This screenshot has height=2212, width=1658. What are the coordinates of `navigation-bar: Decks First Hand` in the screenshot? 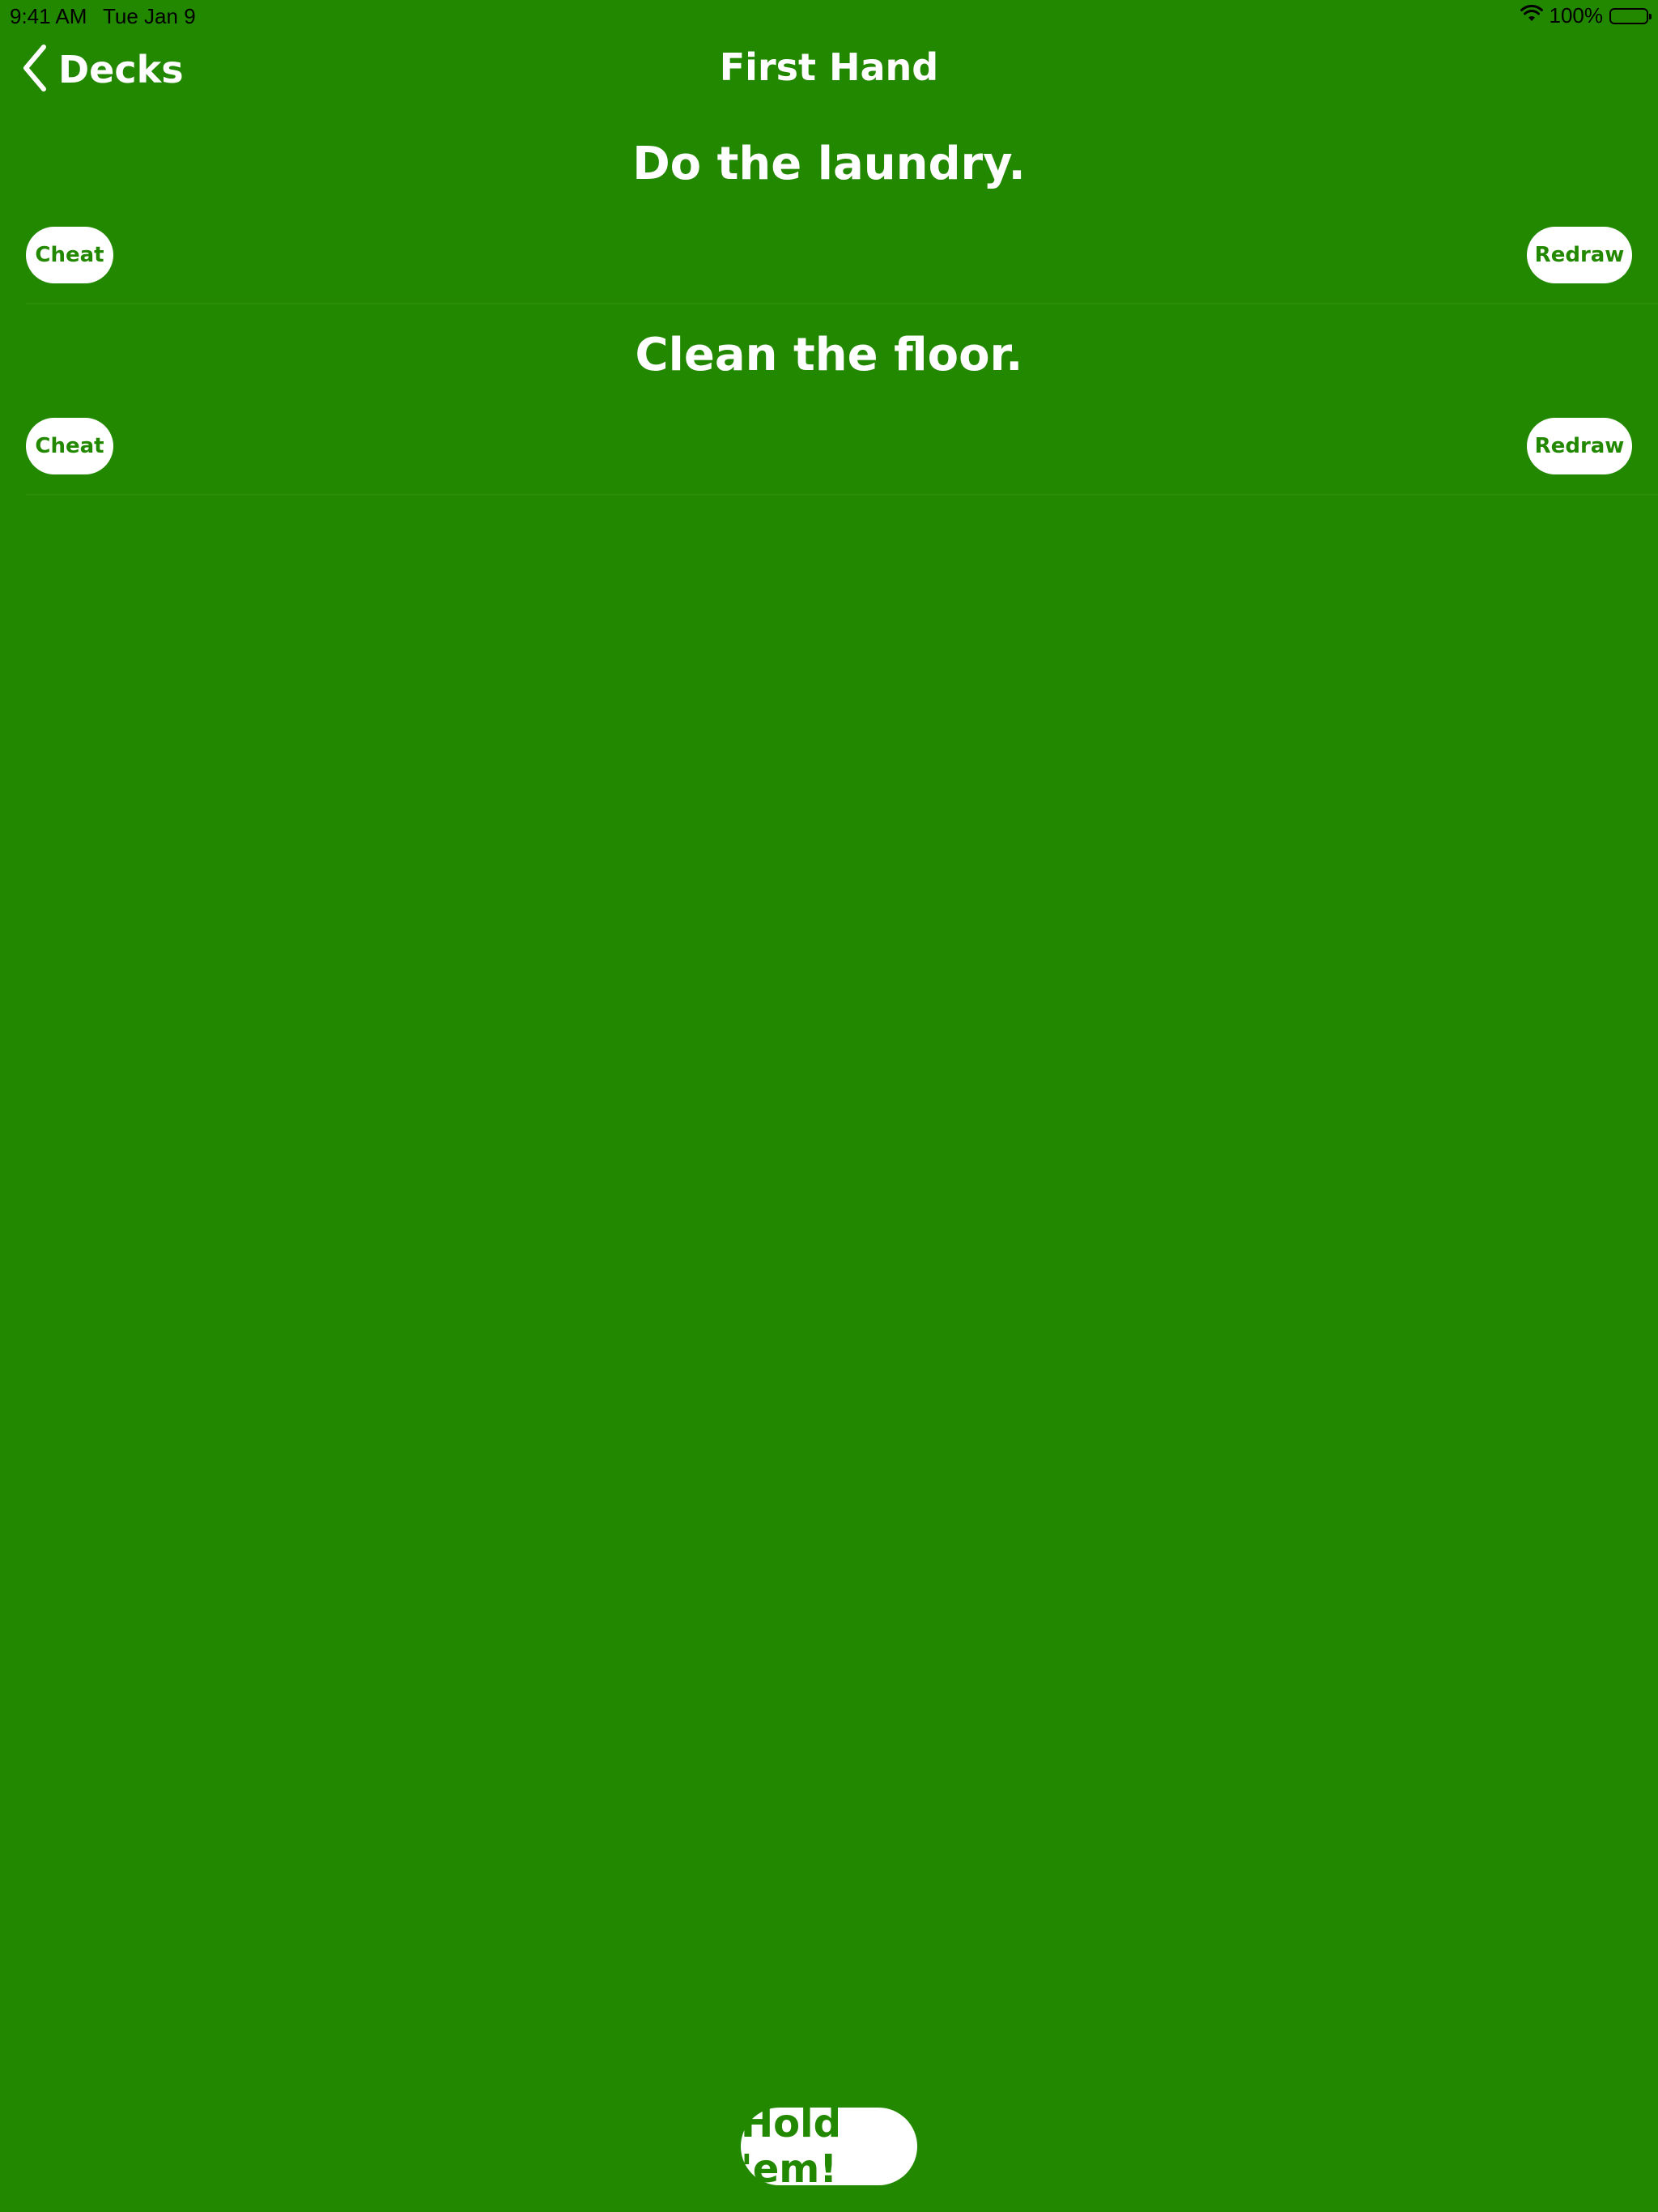 It's located at (829, 68).